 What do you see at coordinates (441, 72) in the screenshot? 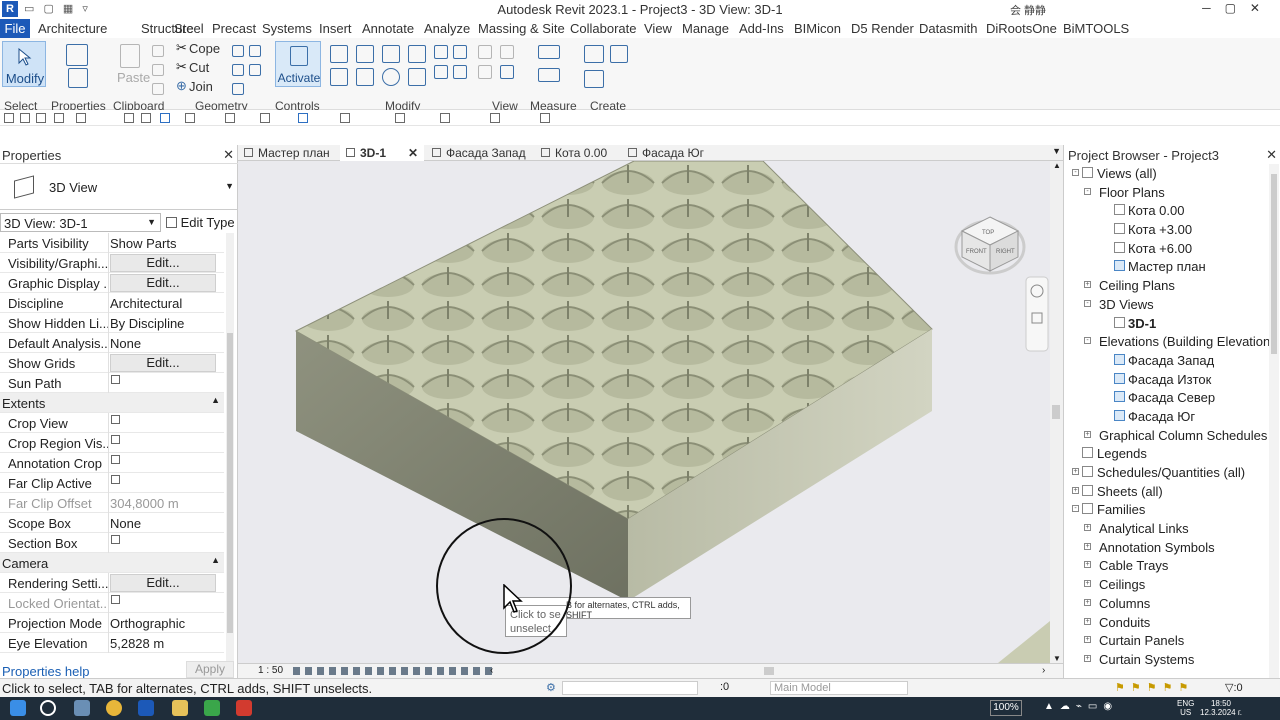
I see `array-icon` at bounding box center [441, 72].